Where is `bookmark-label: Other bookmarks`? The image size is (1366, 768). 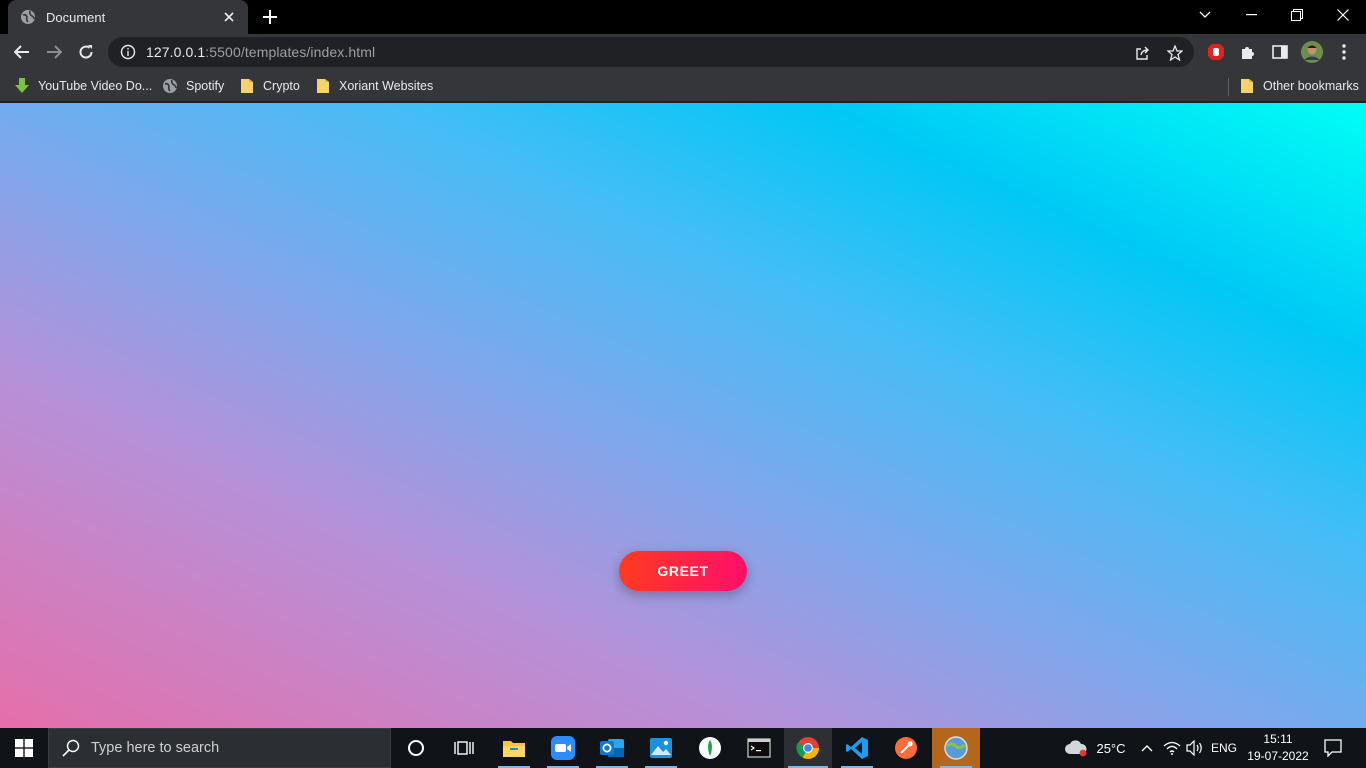
bookmark-label: Other bookmarks is located at coordinates (1311, 86).